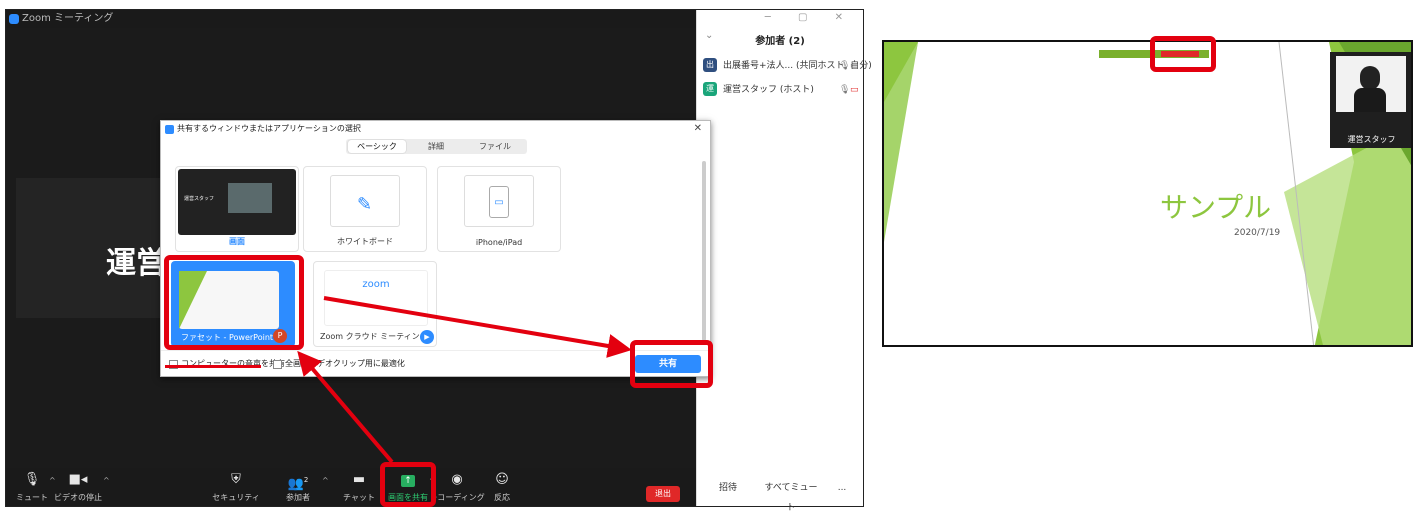 This screenshot has height=518, width=1414. What do you see at coordinates (499, 242) in the screenshot?
I see `tile-label: iPhone/iPad` at bounding box center [499, 242].